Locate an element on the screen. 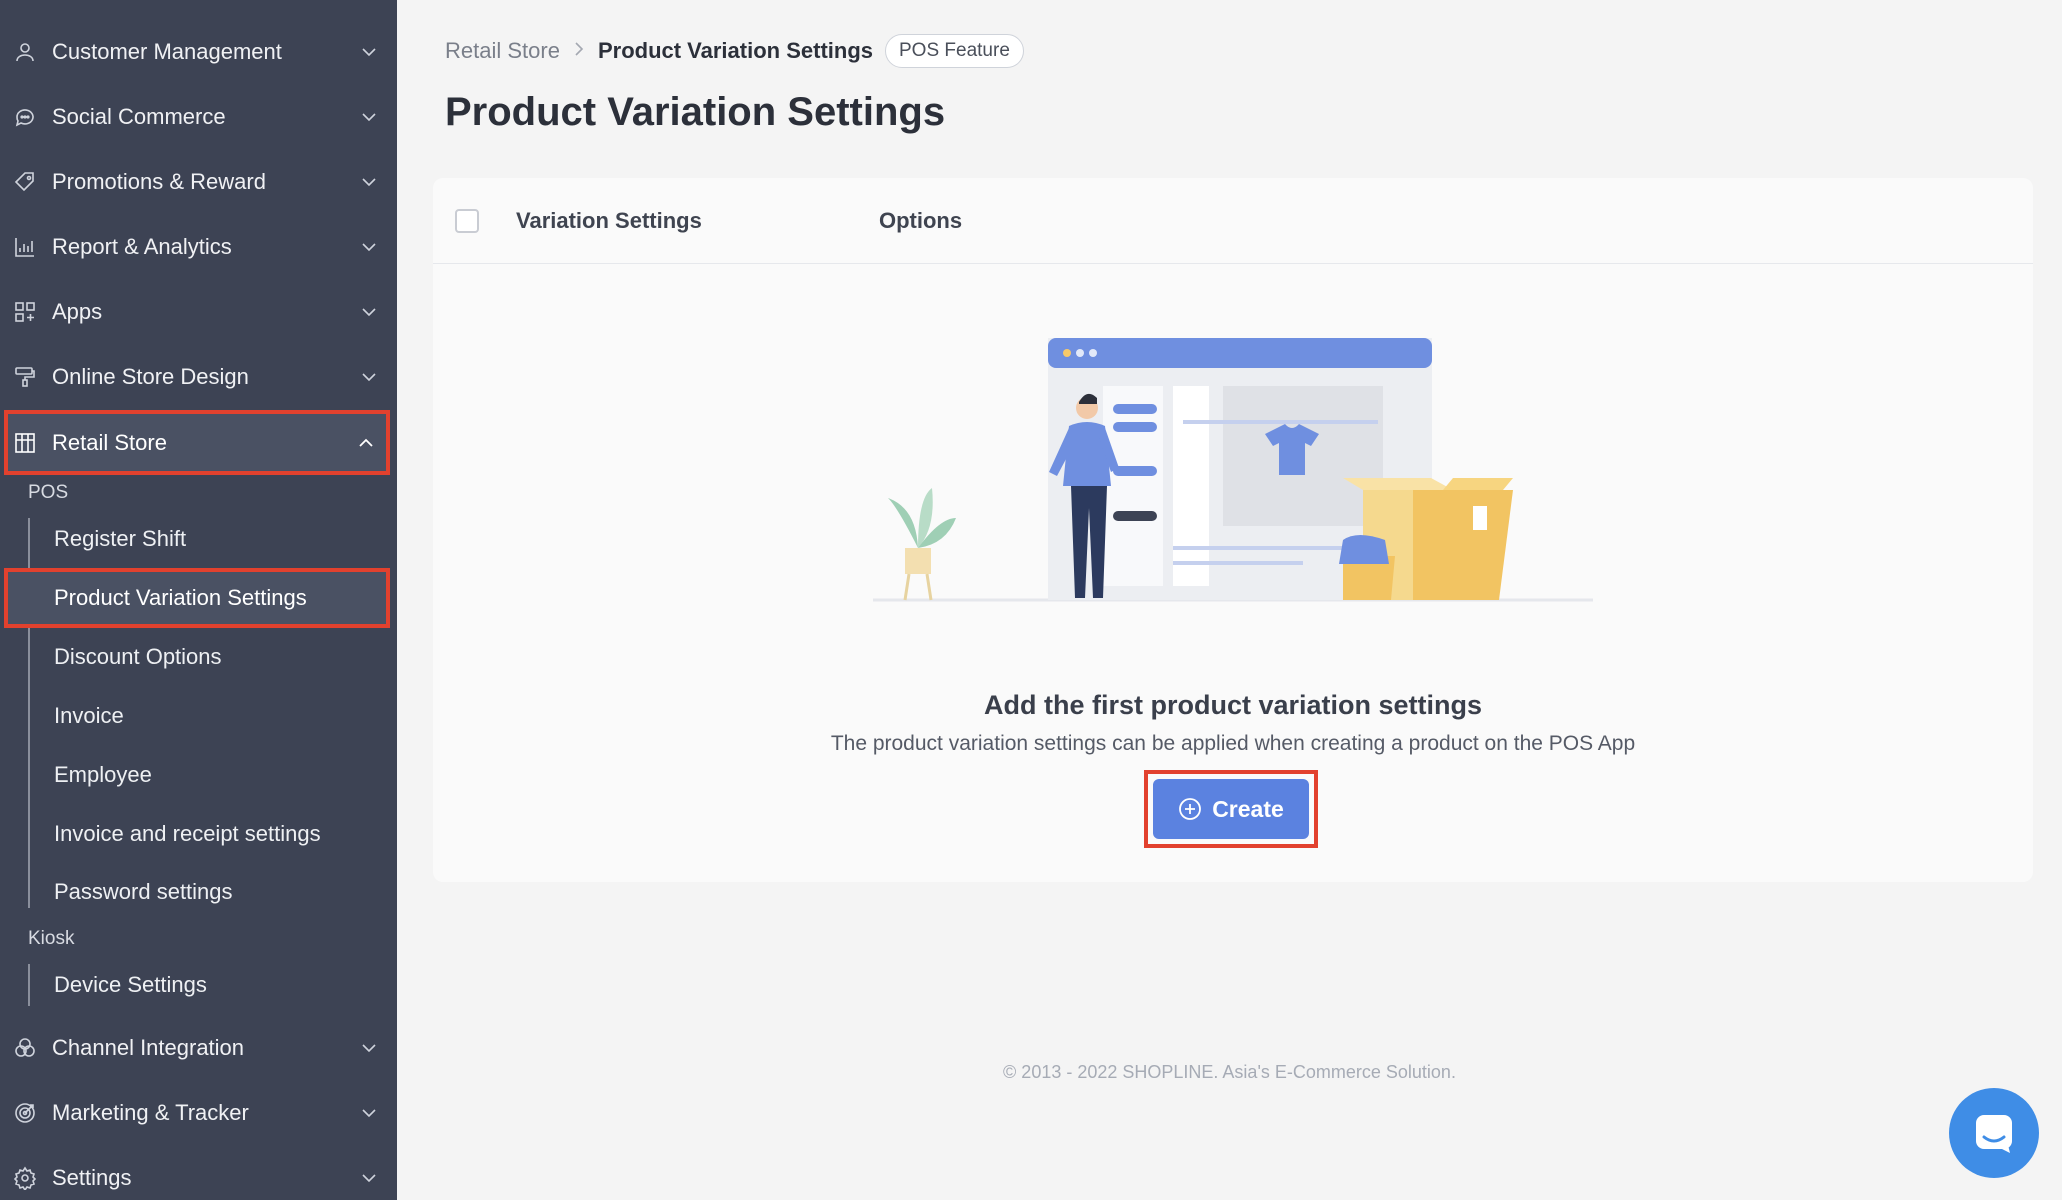 The width and height of the screenshot is (2062, 1200). submenu-employee: Employee is located at coordinates (103, 775).